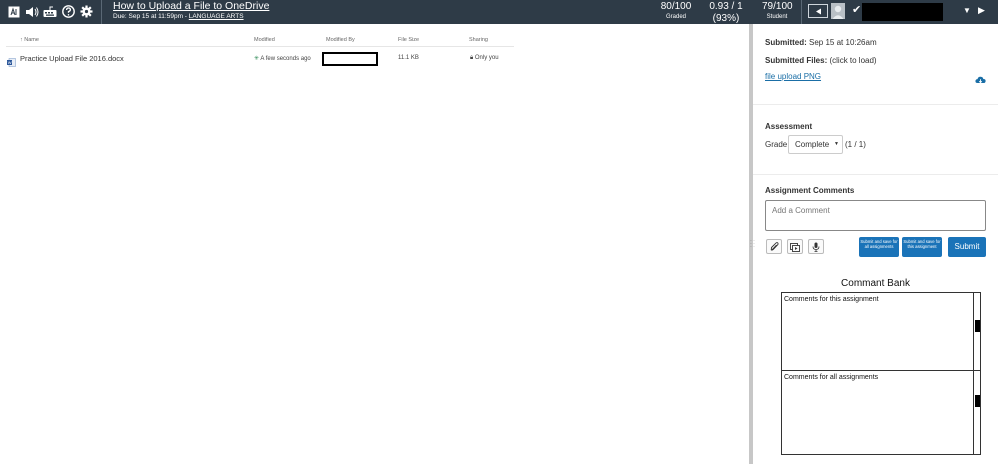 Image resolution: width=998 pixels, height=464 pixels. What do you see at coordinates (812, 144) in the screenshot?
I see `grade-value: Complete` at bounding box center [812, 144].